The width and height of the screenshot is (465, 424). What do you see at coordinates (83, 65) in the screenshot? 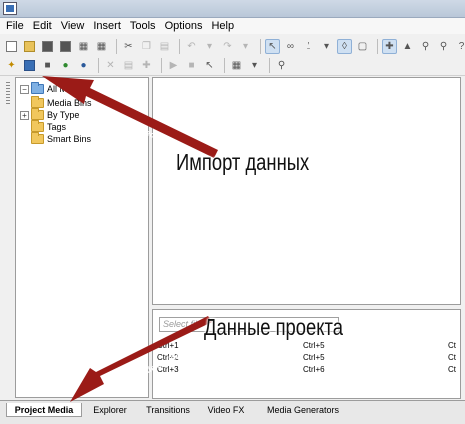
I see `get-photo-icon: ●` at bounding box center [83, 65].